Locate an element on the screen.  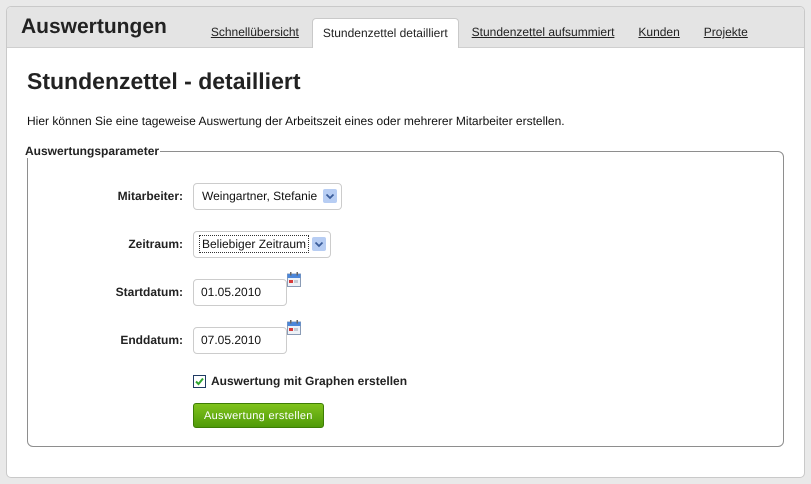
field-label: Mitarbeiter: is located at coordinates (150, 196).